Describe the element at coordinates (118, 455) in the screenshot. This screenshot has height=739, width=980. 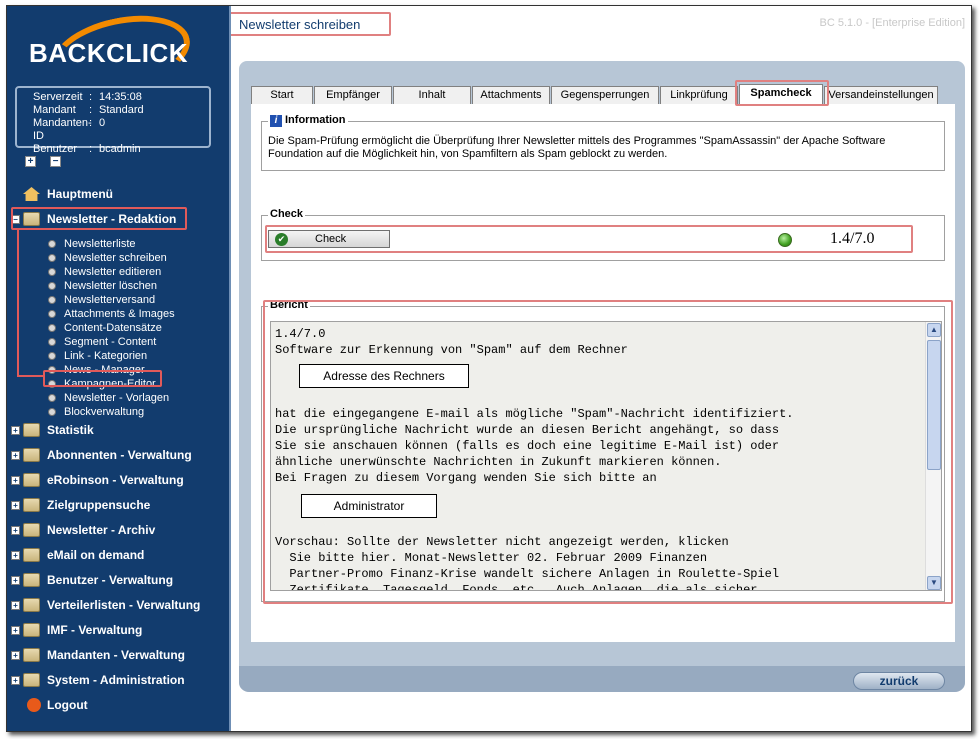
I see `menu-abonnenten-verwaltung: + Abonnenten - Verwaltung` at that location.